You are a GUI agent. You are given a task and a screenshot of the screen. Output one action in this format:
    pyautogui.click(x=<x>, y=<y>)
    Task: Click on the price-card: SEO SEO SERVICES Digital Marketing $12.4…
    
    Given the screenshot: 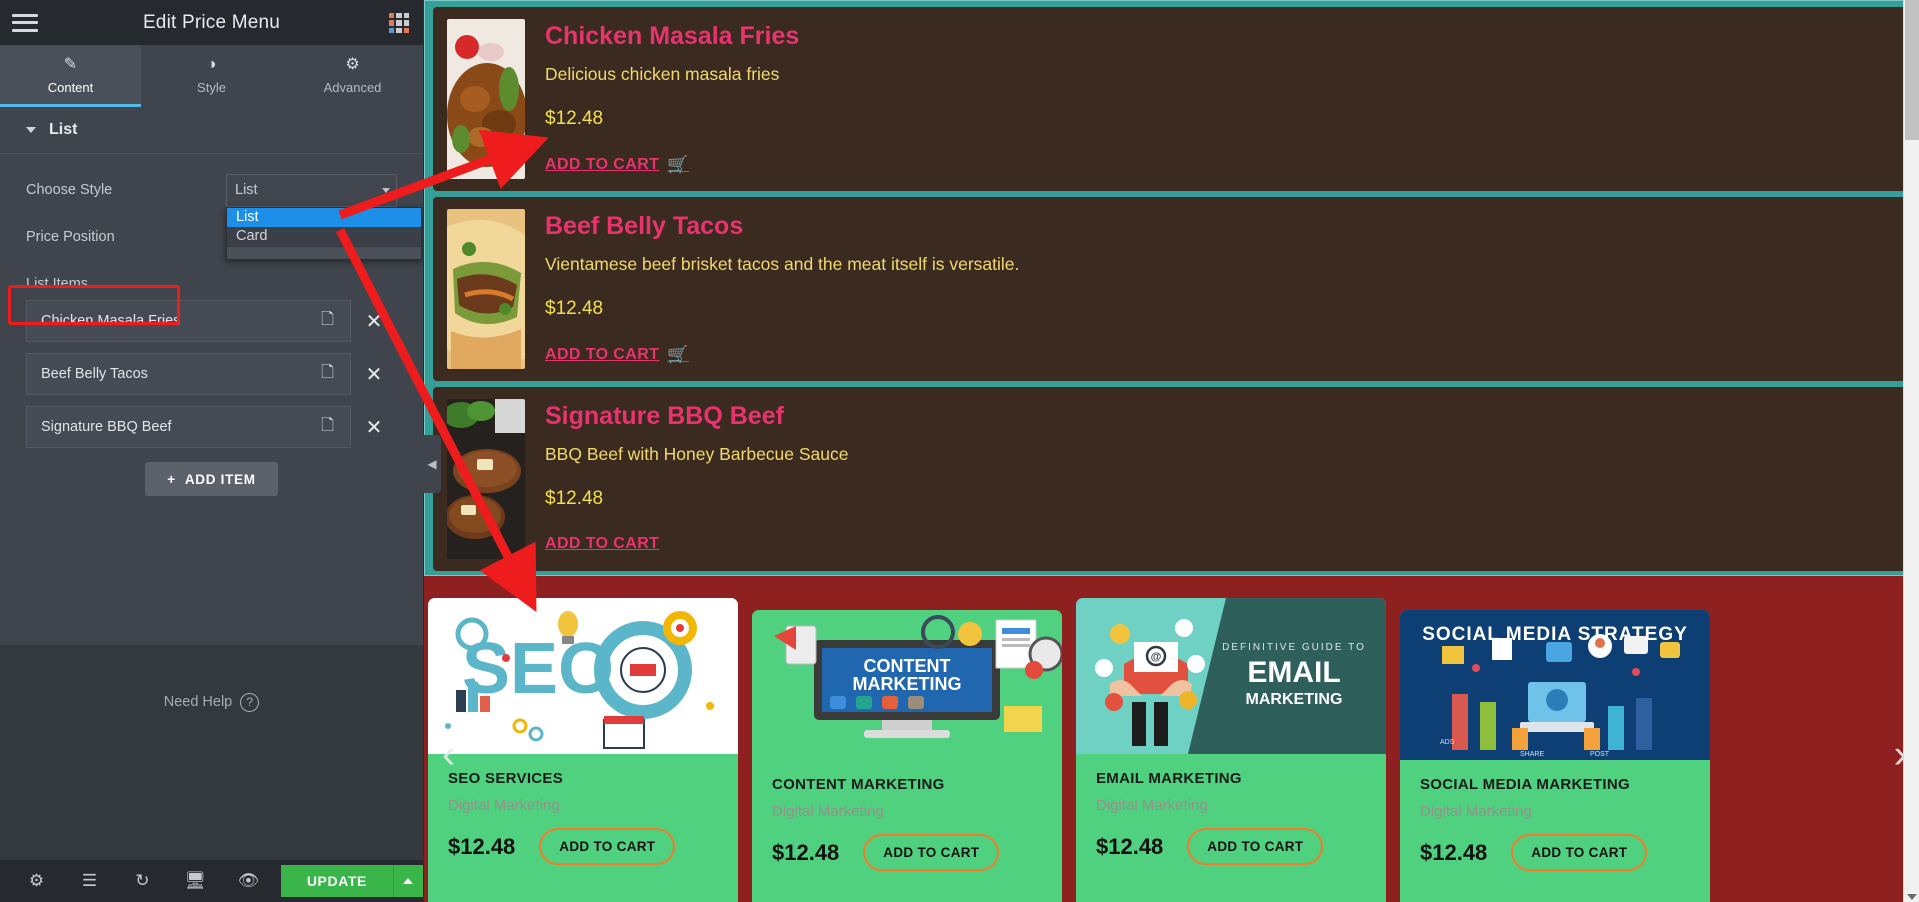 What is the action you would take?
    pyautogui.click(x=583, y=750)
    